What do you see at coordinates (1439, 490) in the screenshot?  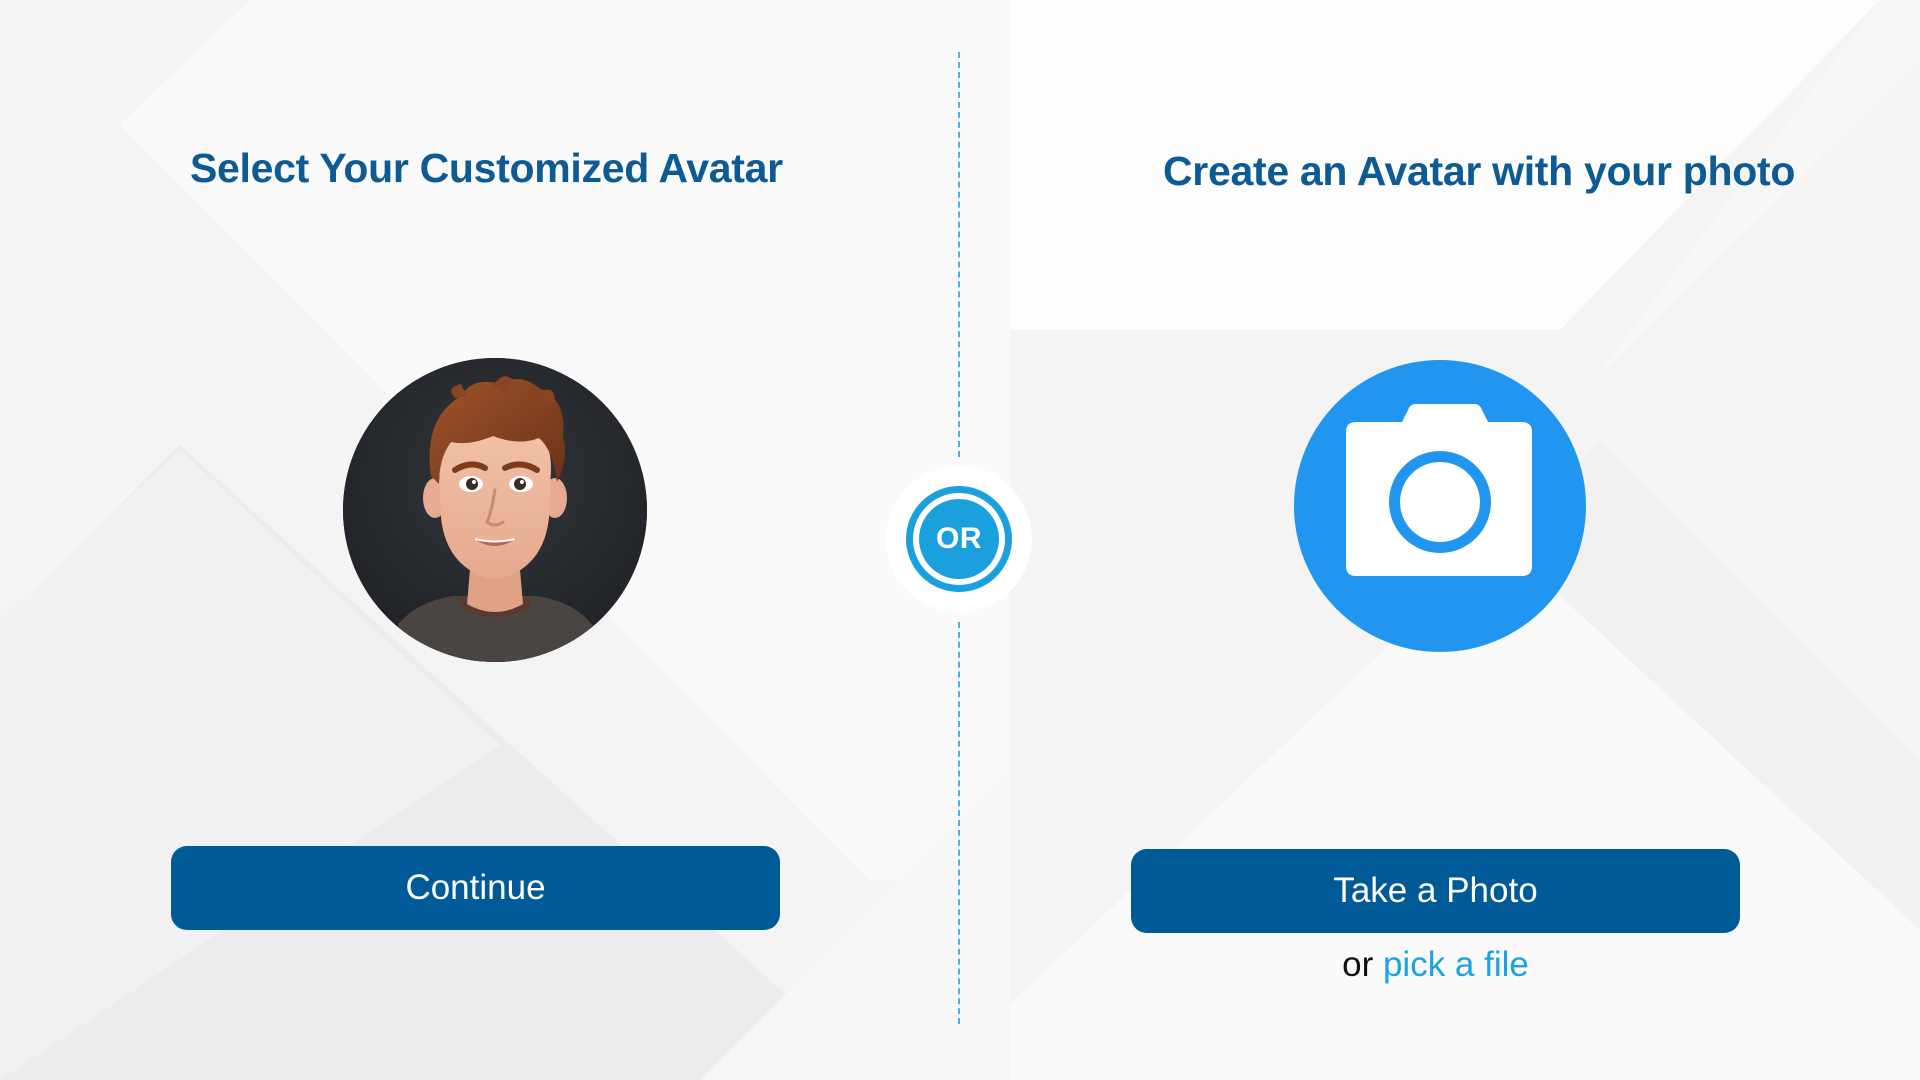 I see `camera-icon` at bounding box center [1439, 490].